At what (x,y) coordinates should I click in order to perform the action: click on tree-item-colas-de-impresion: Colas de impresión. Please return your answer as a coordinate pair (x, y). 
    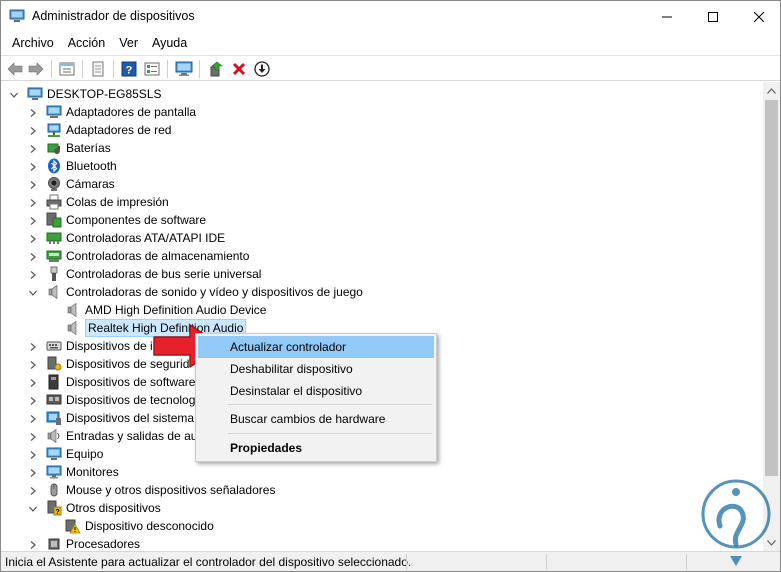
    Looking at the image, I should click on (382, 202).